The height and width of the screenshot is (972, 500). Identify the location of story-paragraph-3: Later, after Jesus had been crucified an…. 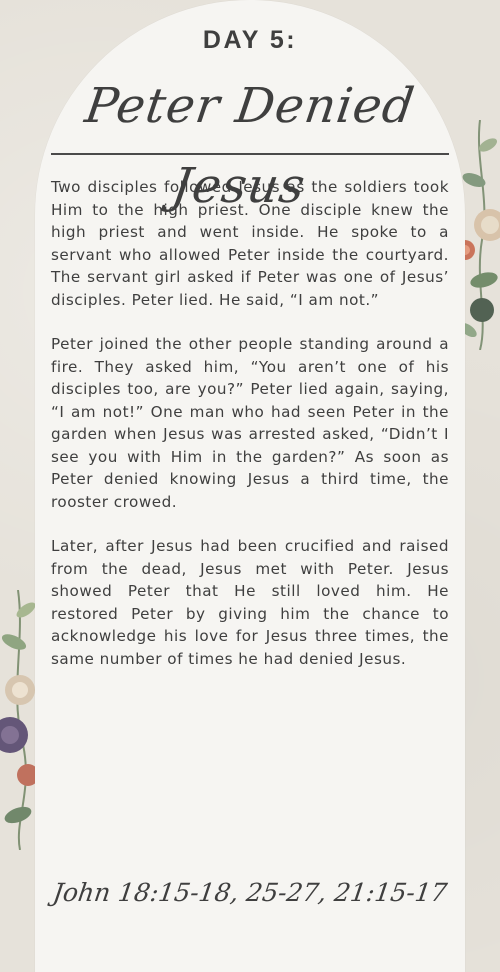
(250, 602).